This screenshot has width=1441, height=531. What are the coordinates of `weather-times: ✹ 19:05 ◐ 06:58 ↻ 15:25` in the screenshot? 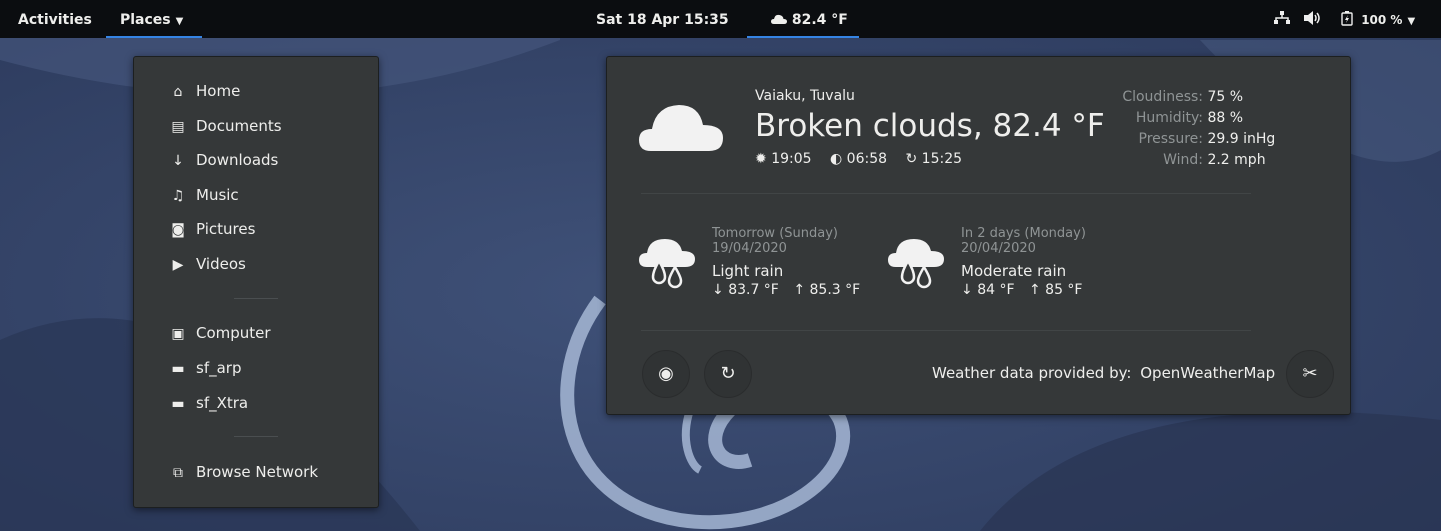 It's located at (858, 159).